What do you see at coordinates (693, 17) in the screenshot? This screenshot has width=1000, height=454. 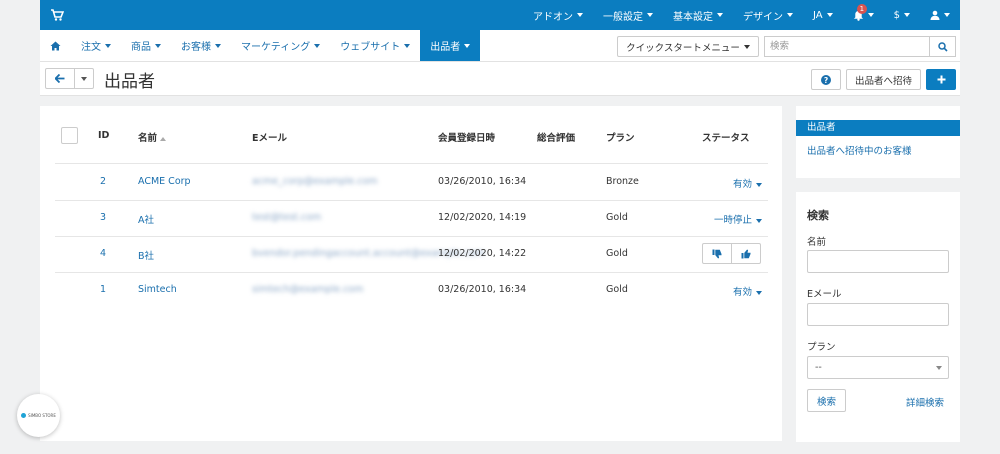 I see `top-menu-label: 基本設定` at bounding box center [693, 17].